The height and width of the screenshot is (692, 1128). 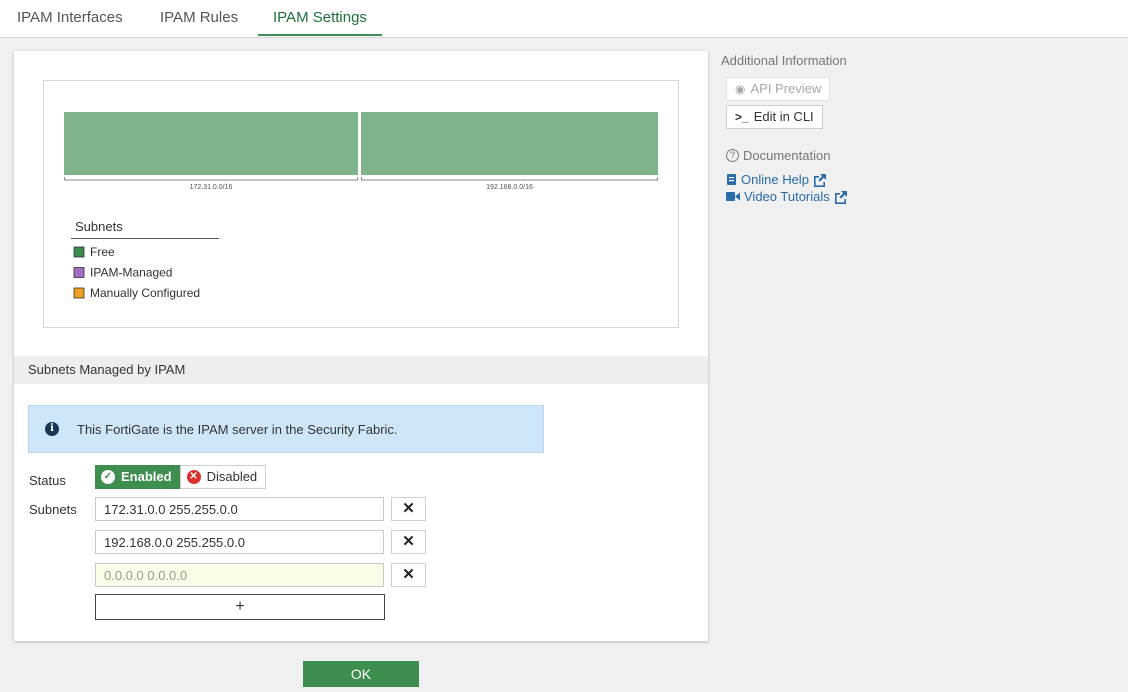 I want to click on book-icon, so click(x=731, y=179).